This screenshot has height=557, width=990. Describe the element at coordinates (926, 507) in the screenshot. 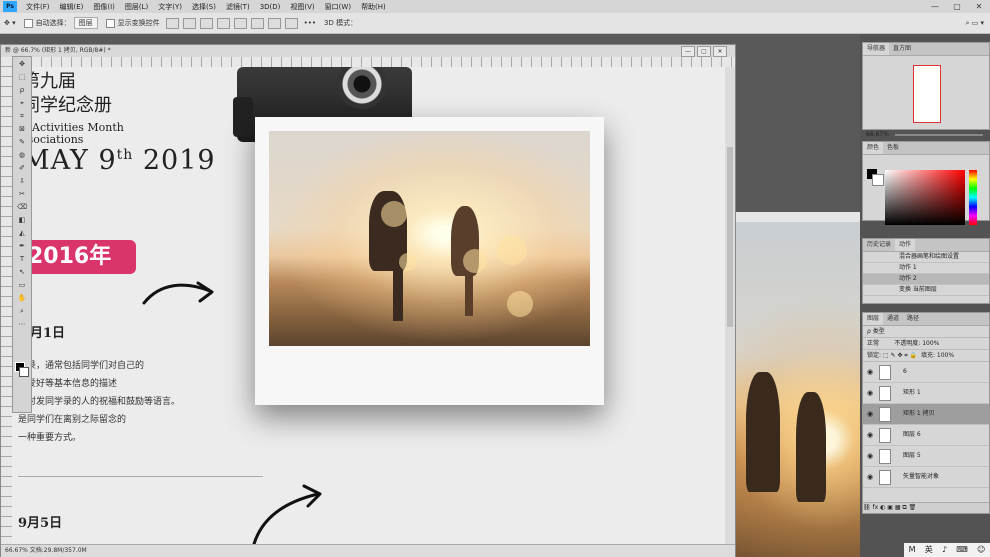

I see `layers-footer-actions: ⛓ fx ◐ ▣ ▦ ⧉ 🗑` at that location.